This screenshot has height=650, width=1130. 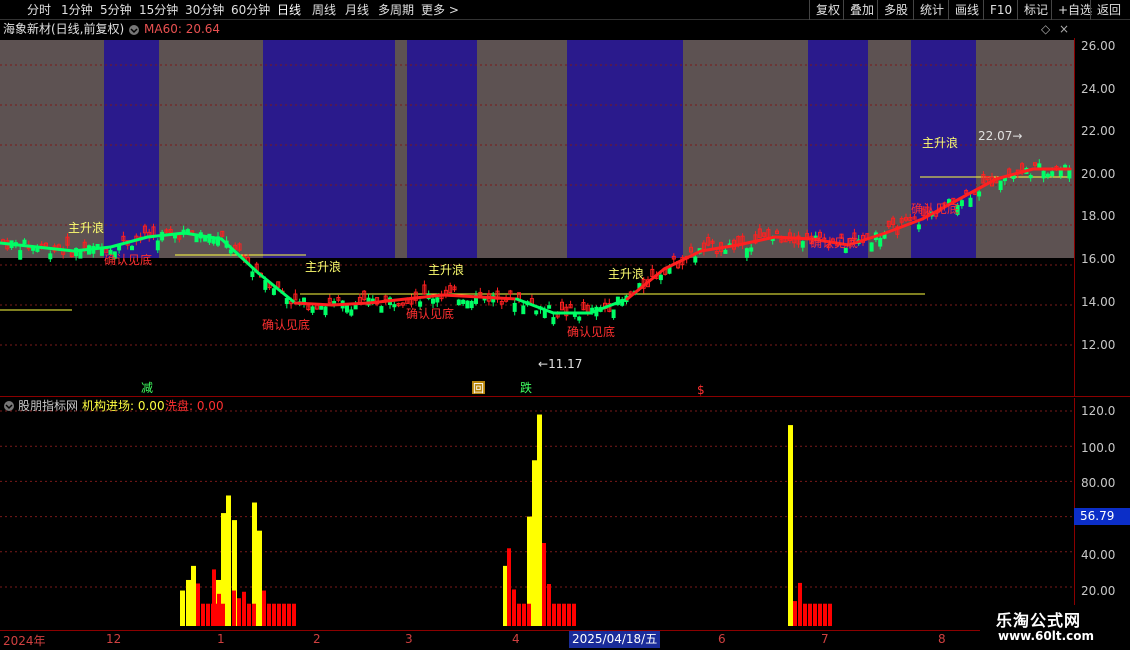 What do you see at coordinates (478, 388) in the screenshot?
I see `back-mark: 回` at bounding box center [478, 388].